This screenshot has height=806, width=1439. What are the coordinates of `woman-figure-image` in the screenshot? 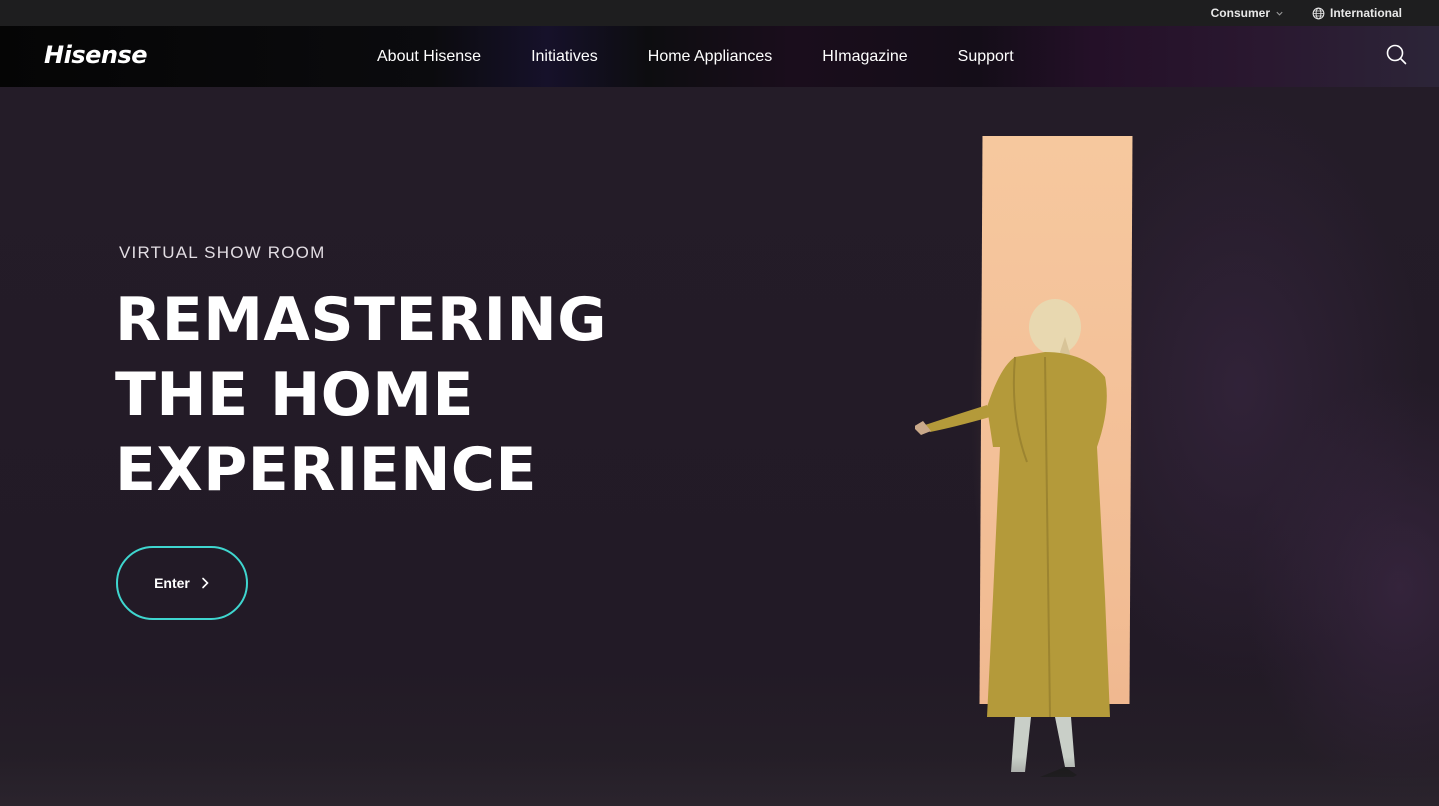 It's located at (1012, 538).